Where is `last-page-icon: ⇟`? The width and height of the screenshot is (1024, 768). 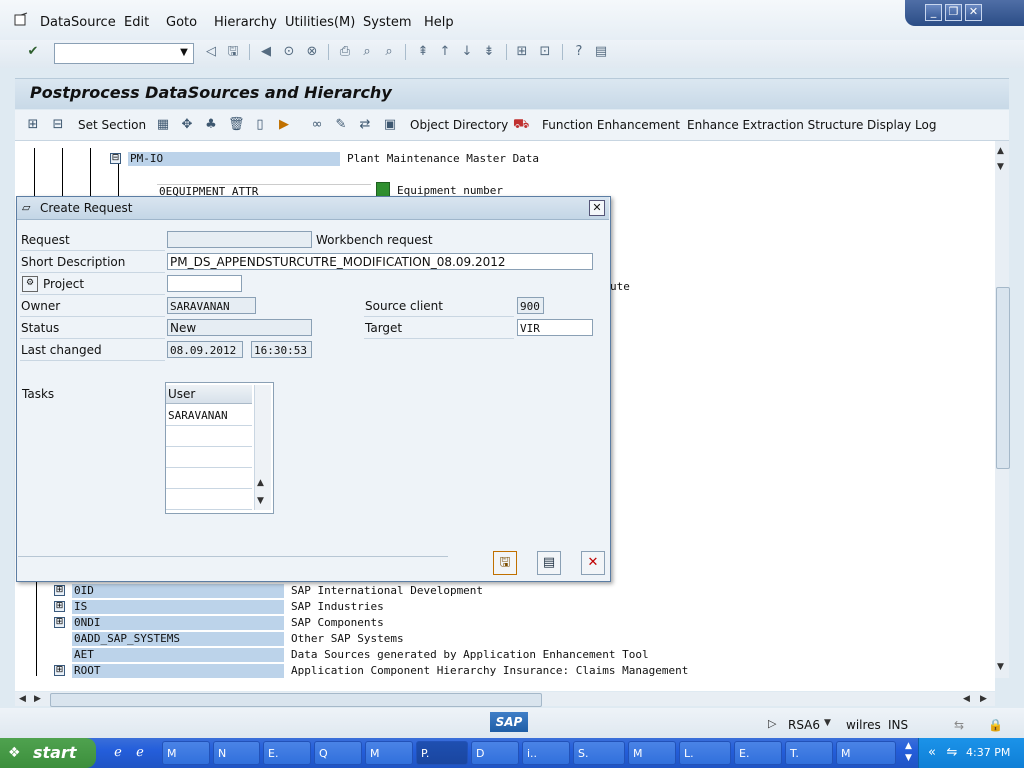
last-page-icon: ⇟ is located at coordinates (489, 52).